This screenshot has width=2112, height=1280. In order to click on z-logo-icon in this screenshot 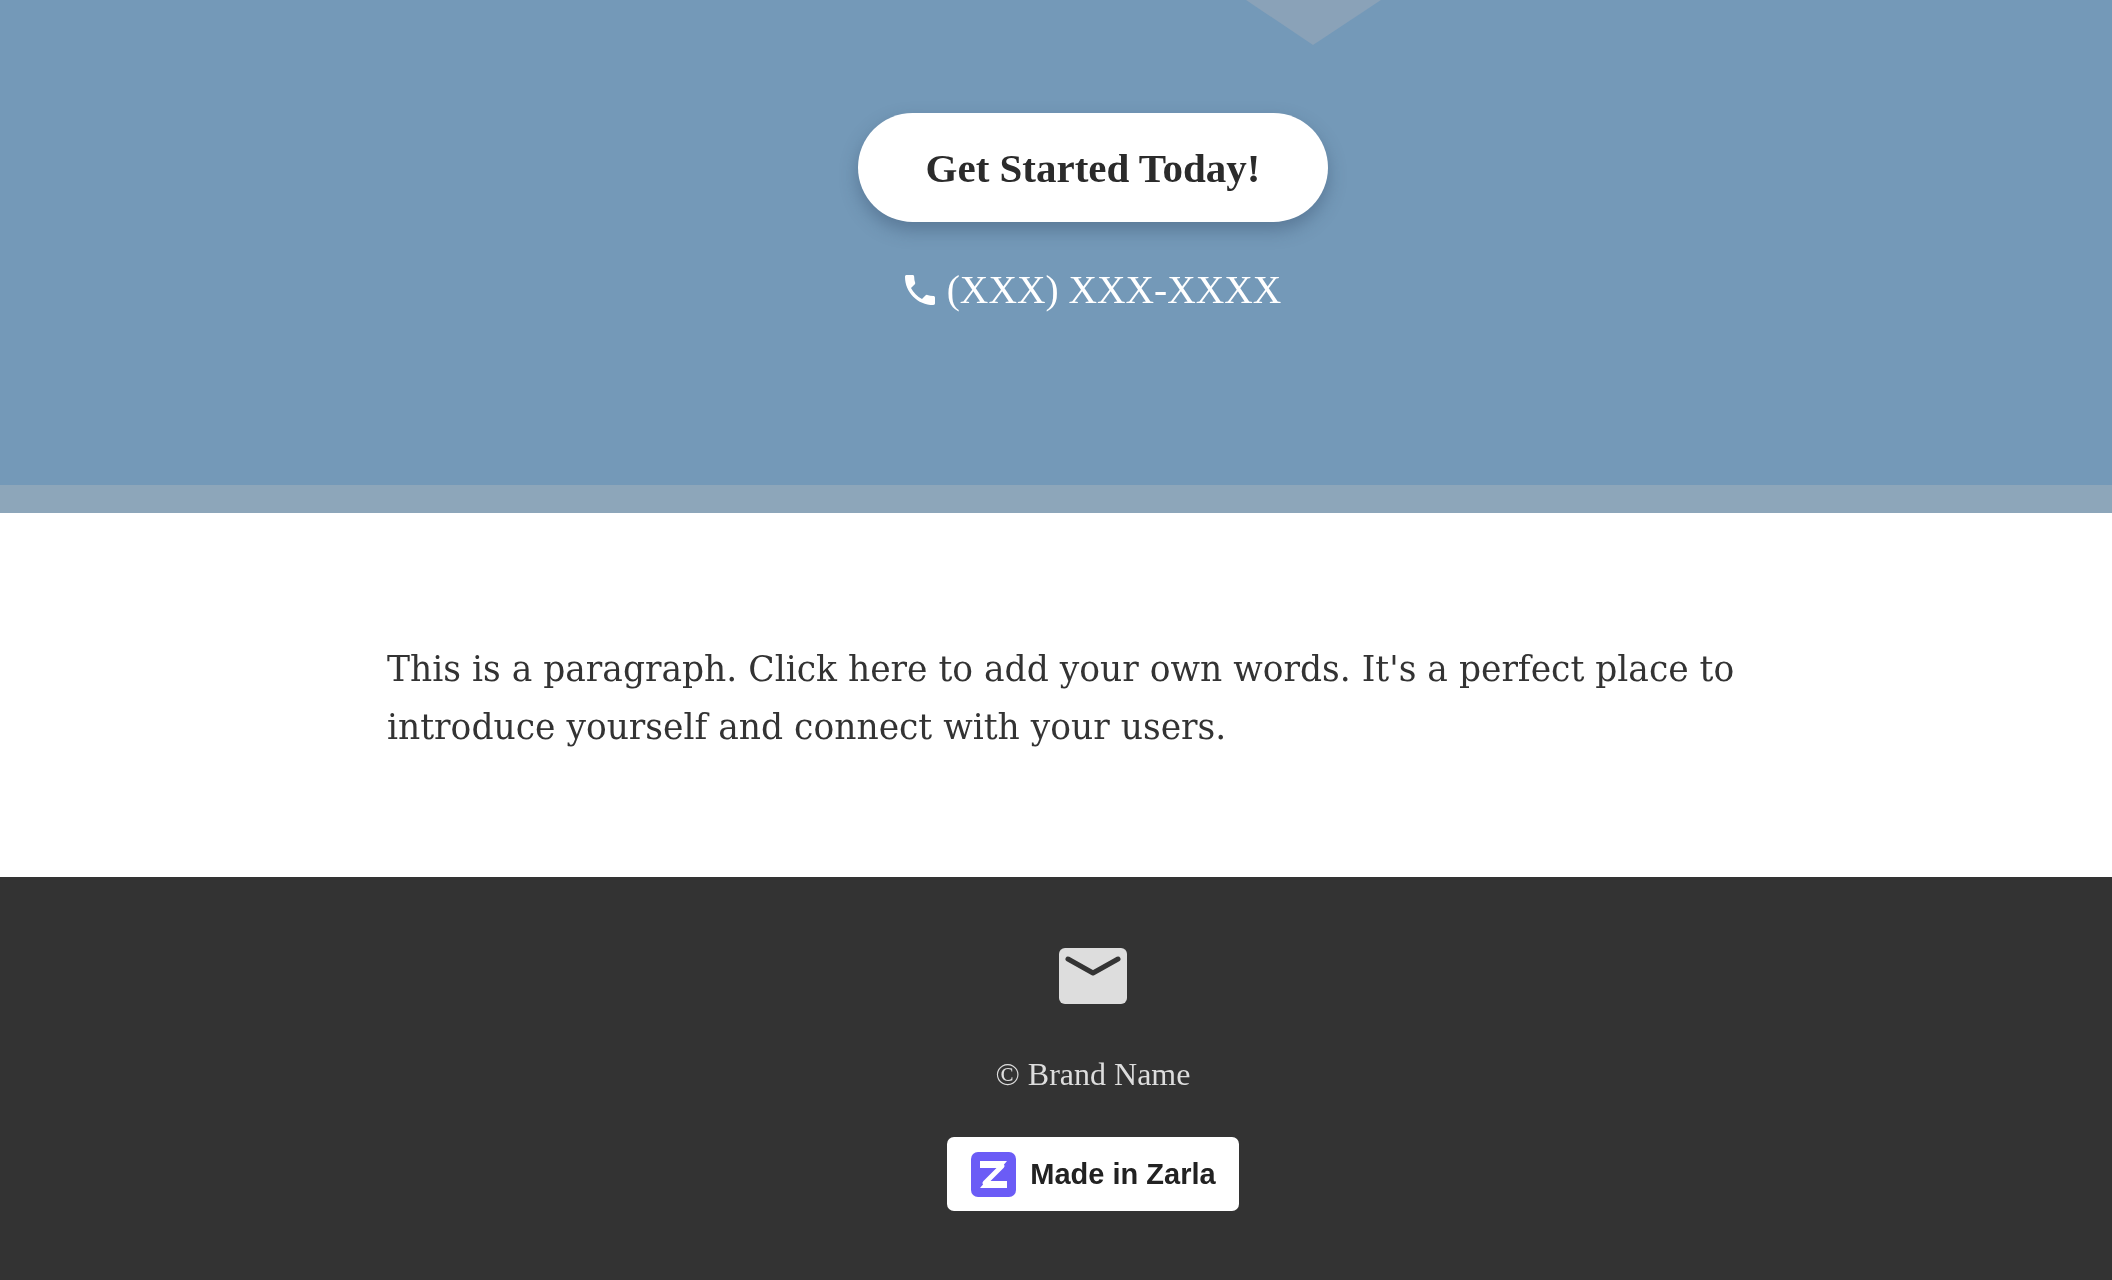, I will do `click(994, 1174)`.